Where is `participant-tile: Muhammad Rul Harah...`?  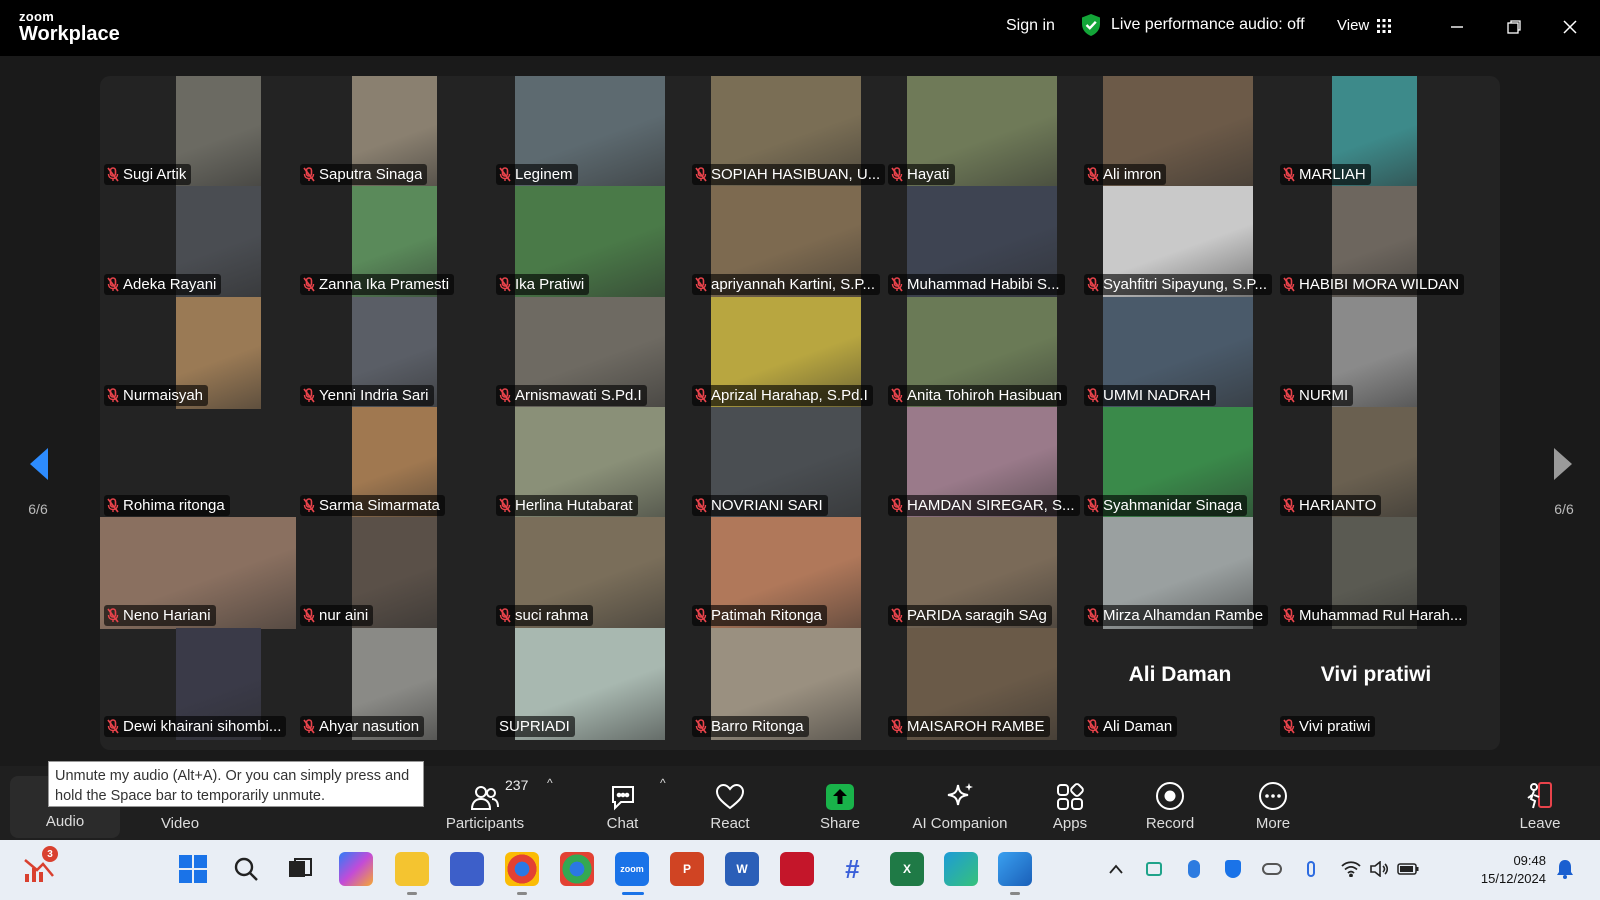
participant-tile: Muhammad Rul Harah... is located at coordinates (1376, 573).